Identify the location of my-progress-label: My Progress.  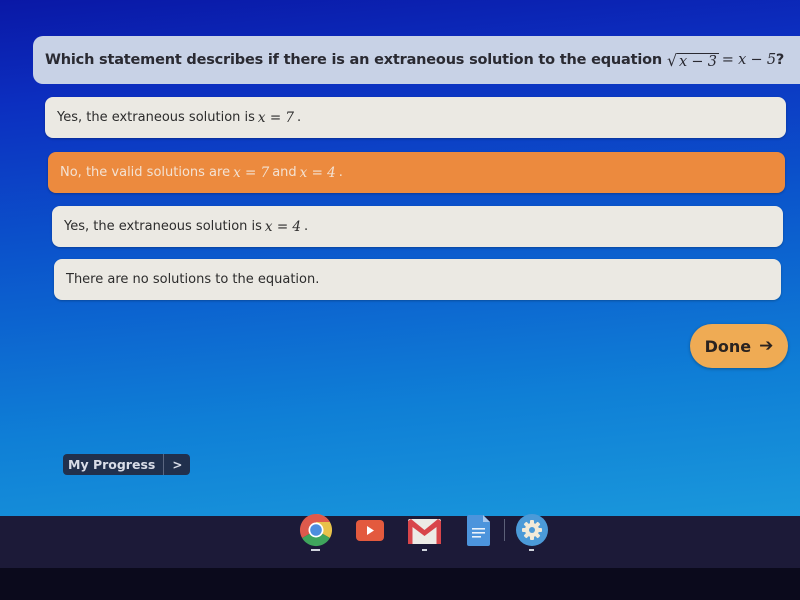
(112, 464).